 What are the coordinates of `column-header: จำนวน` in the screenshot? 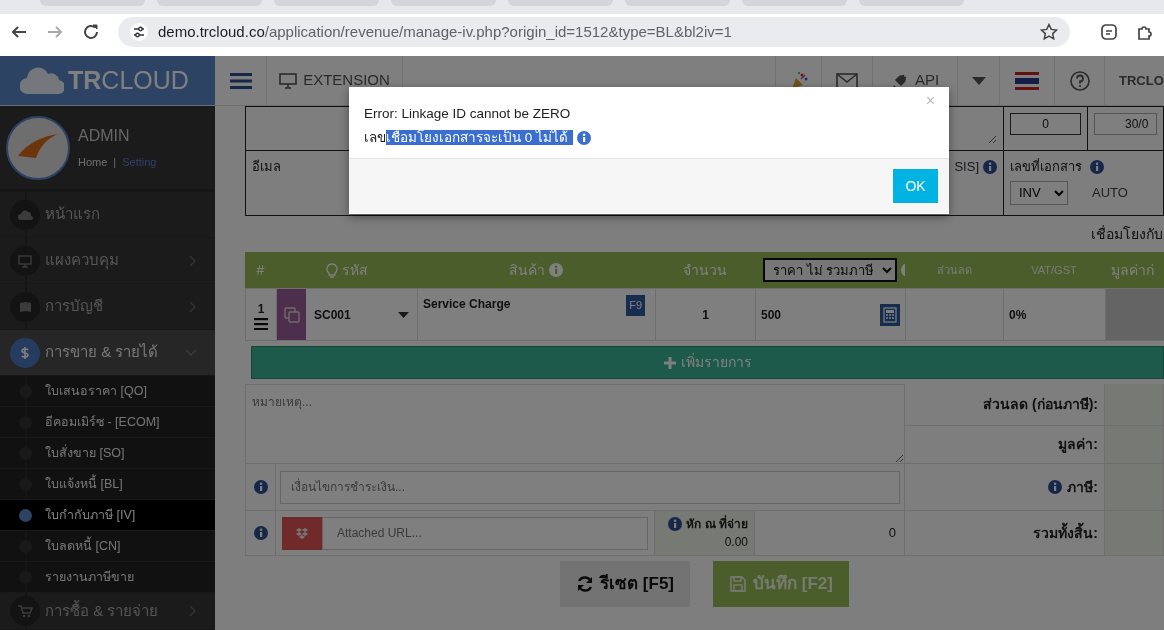 It's located at (705, 270).